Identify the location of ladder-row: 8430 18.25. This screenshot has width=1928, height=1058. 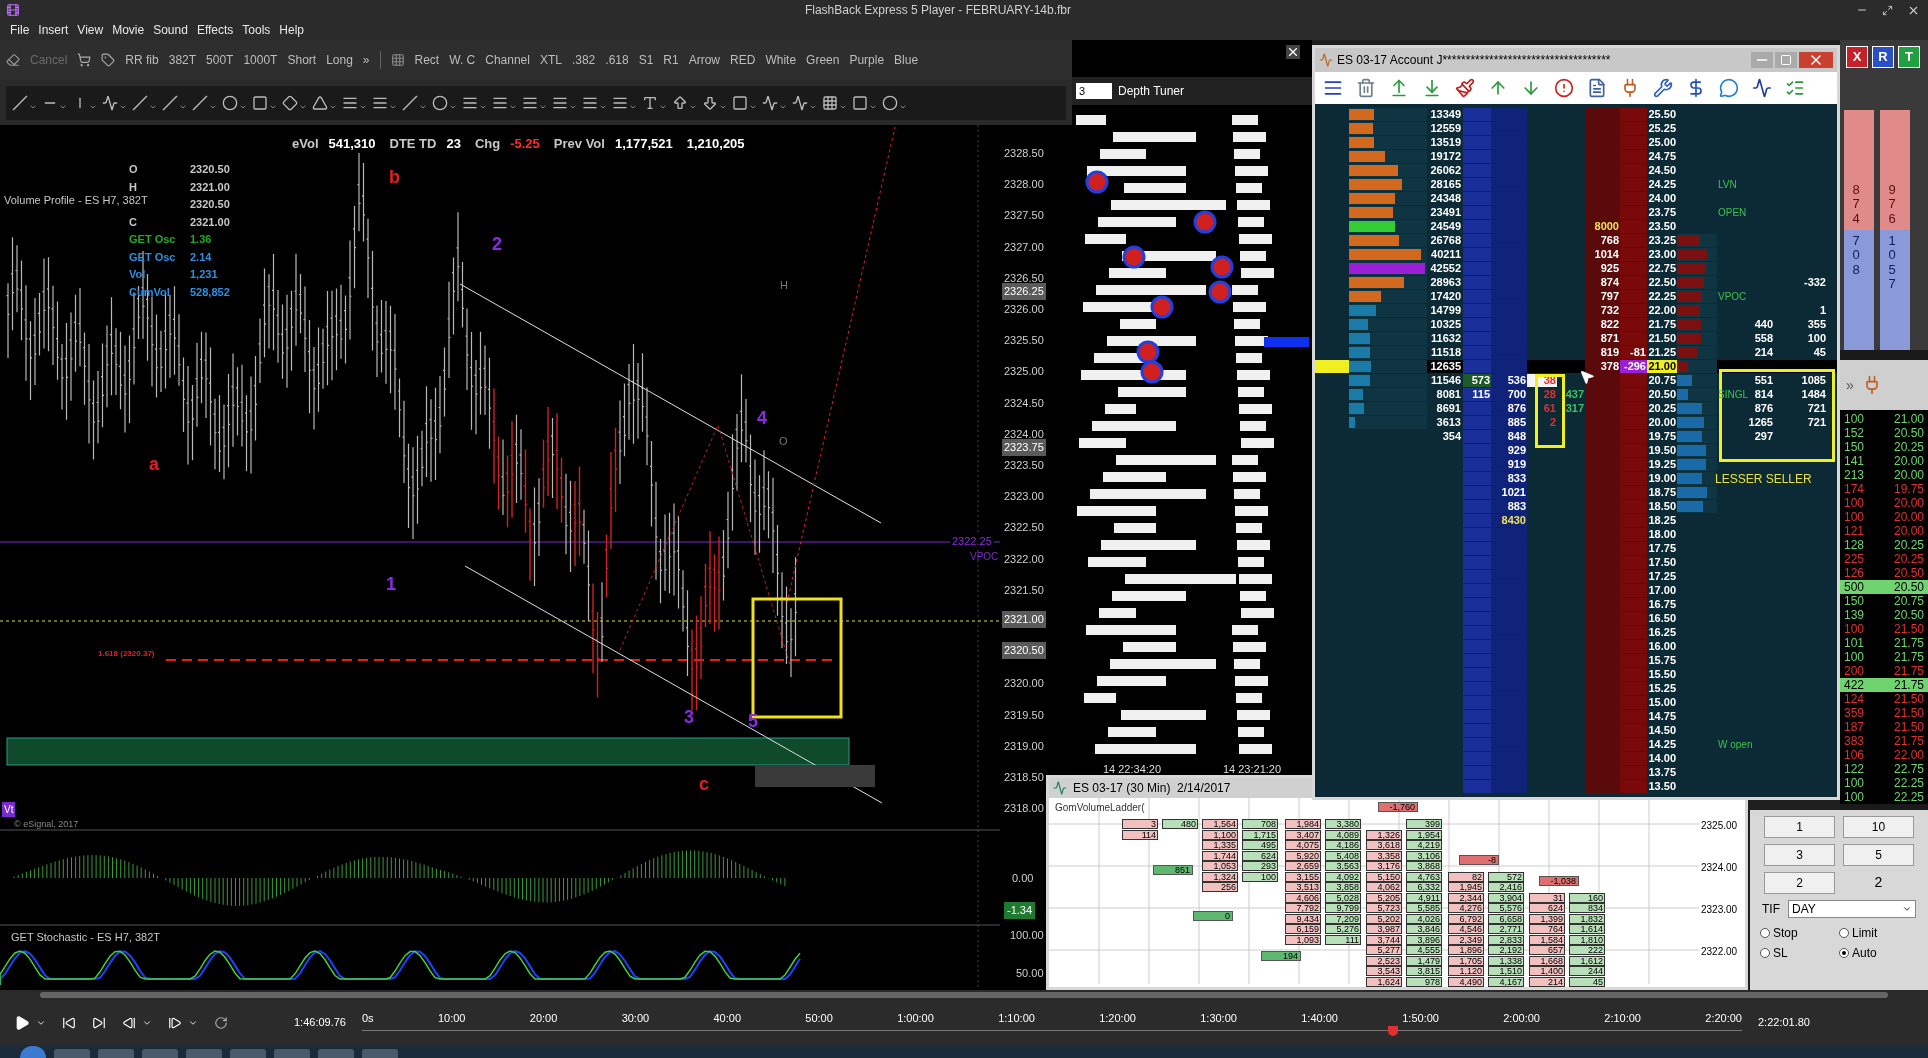
(1576, 521).